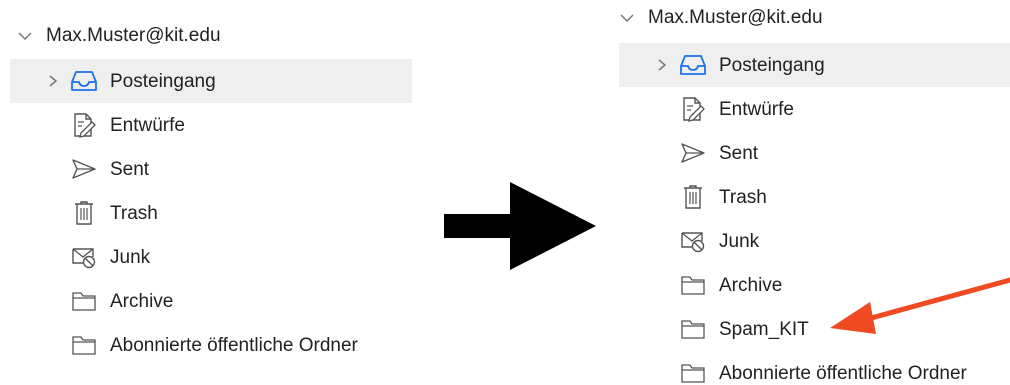 The image size is (1010, 385). What do you see at coordinates (764, 329) in the screenshot?
I see `folder-label: Spam_KIT` at bounding box center [764, 329].